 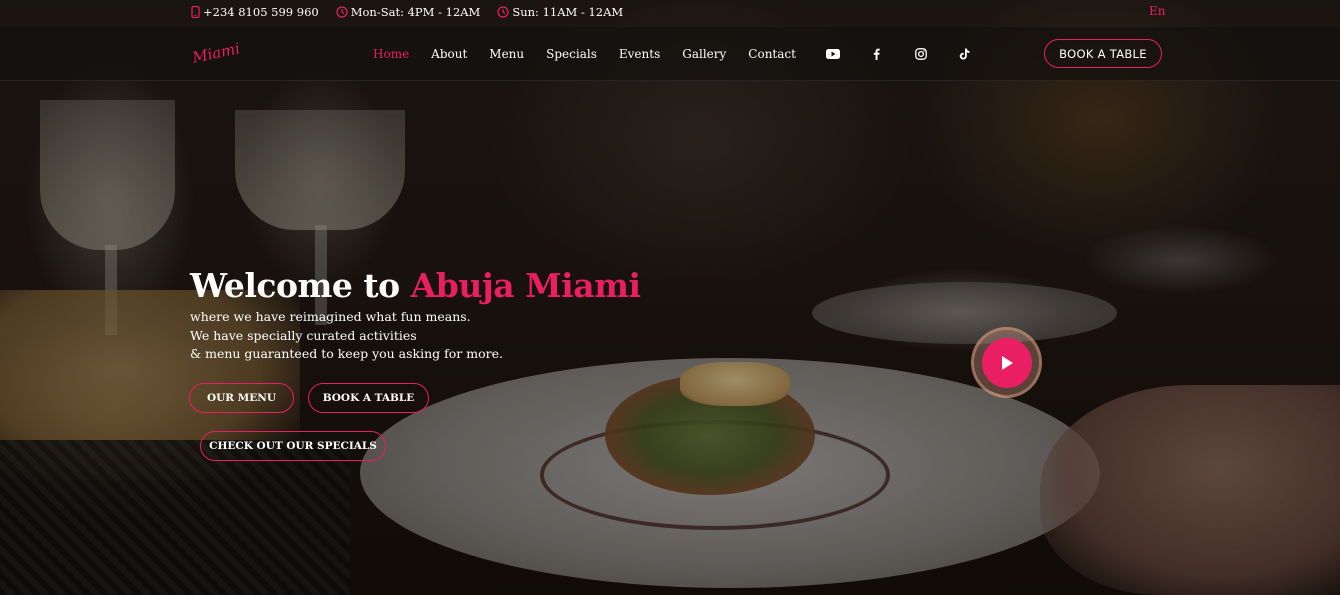 I want to click on site-logo: Miami, so click(x=216, y=53).